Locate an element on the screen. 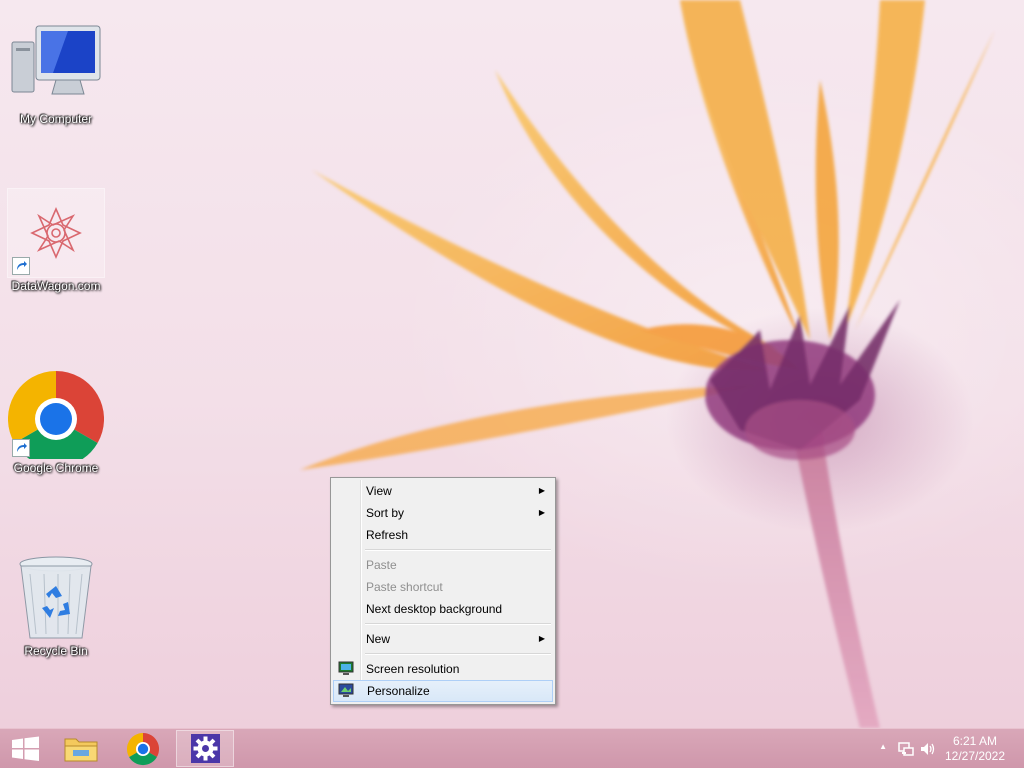  desktop-icon-google-chrome: Google Chrome is located at coordinates (56, 423).